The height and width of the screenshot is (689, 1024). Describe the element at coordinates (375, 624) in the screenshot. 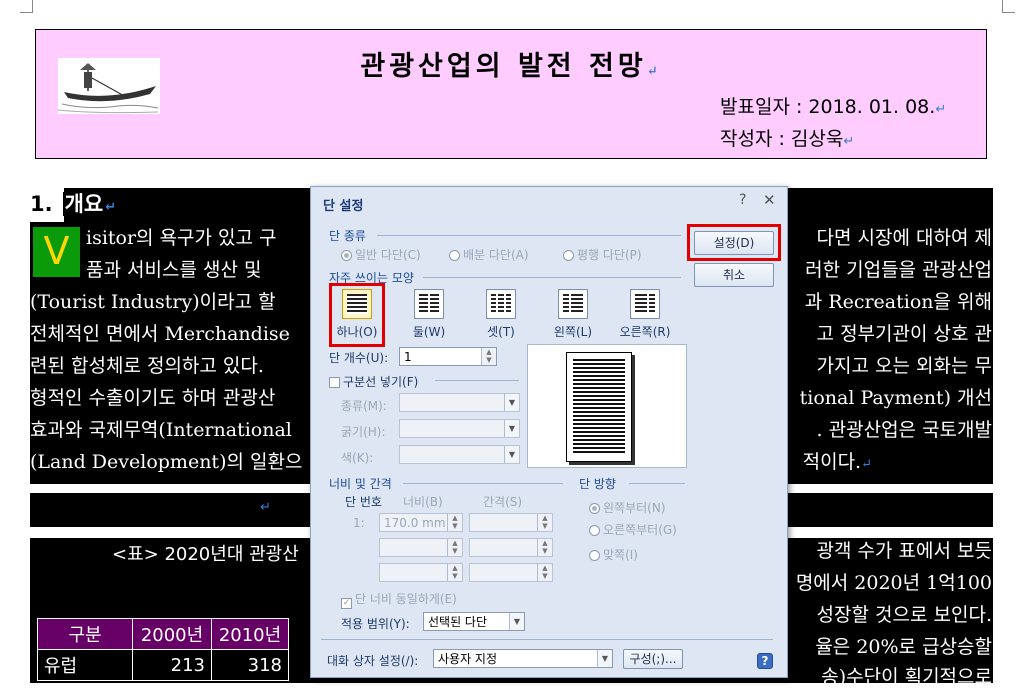

I see `apply-scope-label: 적용 범위(Y):` at that location.